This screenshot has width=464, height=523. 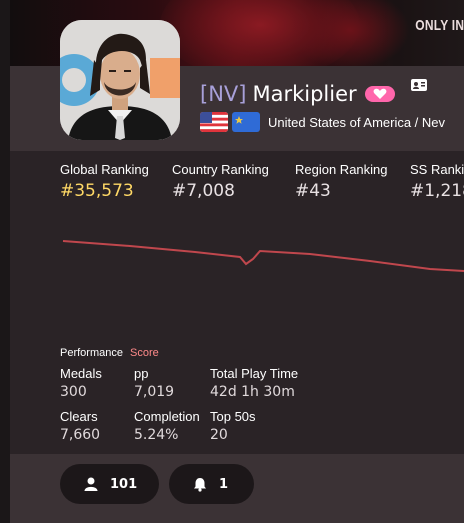 I want to click on username-row: [NV] Markiplier, so click(x=297, y=94).